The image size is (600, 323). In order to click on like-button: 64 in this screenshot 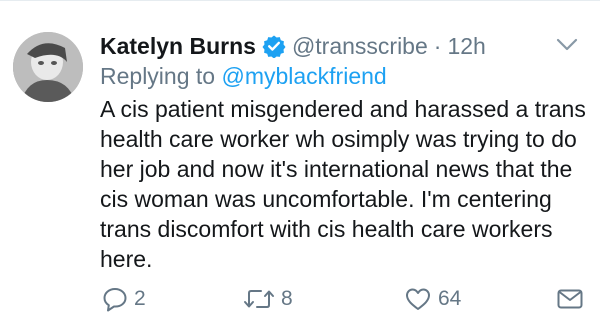, I will do `click(432, 299)`.